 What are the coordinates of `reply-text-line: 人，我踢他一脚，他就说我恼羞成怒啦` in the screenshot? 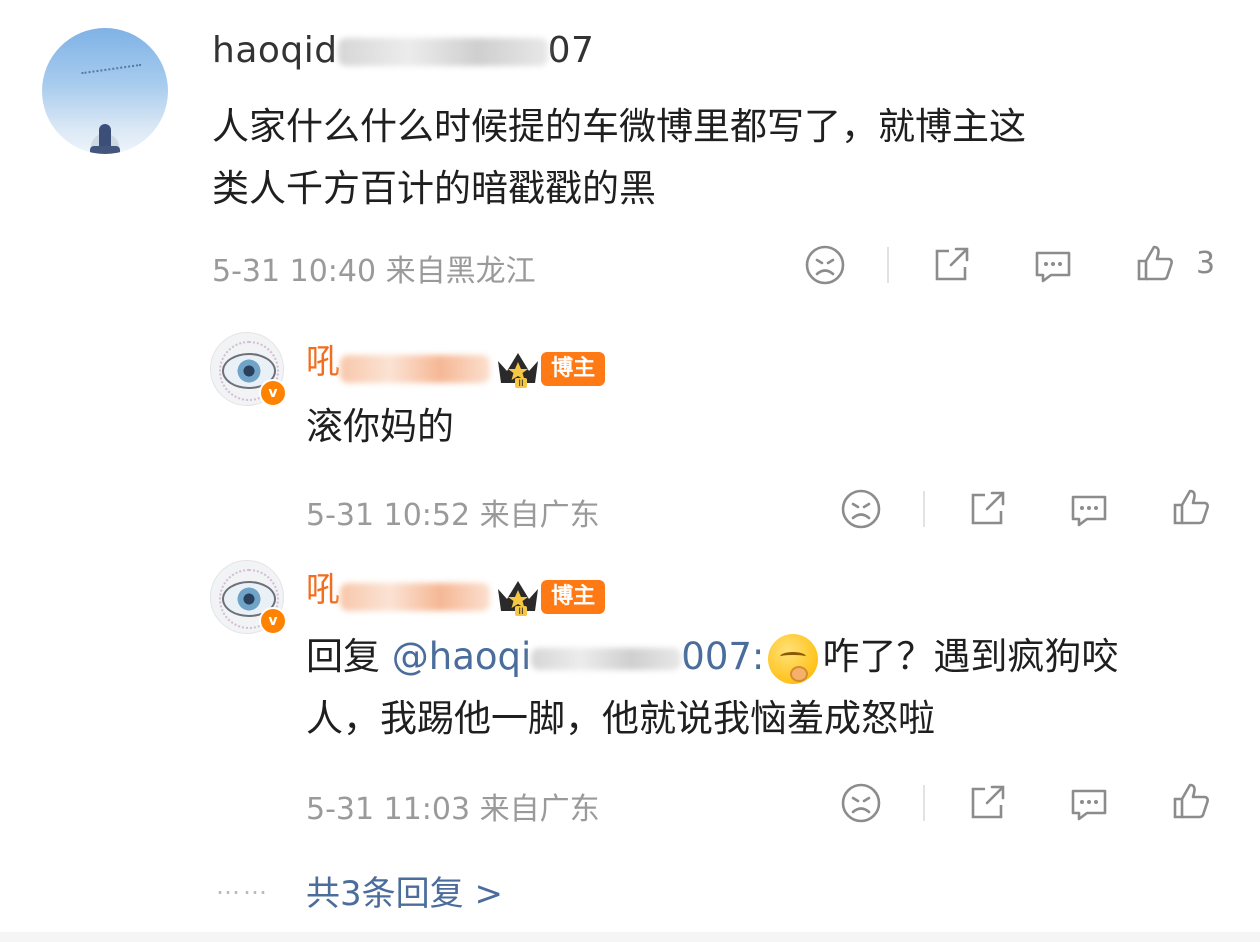 It's located at (620, 718).